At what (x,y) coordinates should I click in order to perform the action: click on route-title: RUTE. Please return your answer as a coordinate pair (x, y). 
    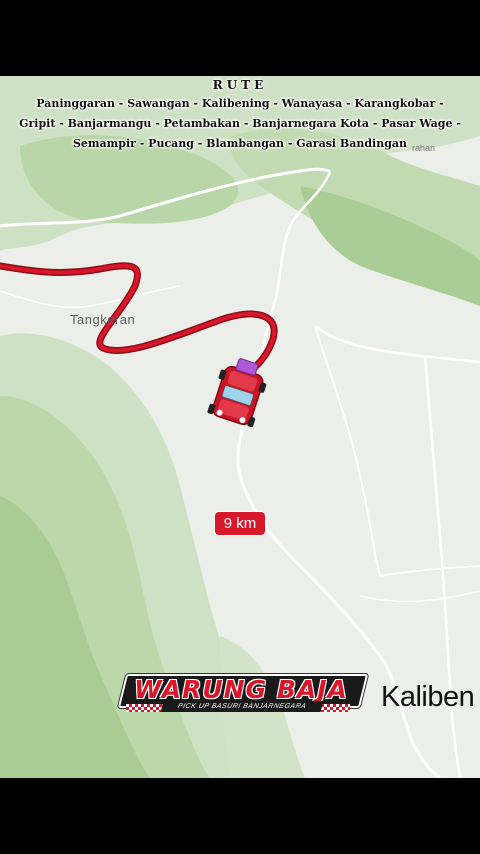
    Looking at the image, I should click on (240, 85).